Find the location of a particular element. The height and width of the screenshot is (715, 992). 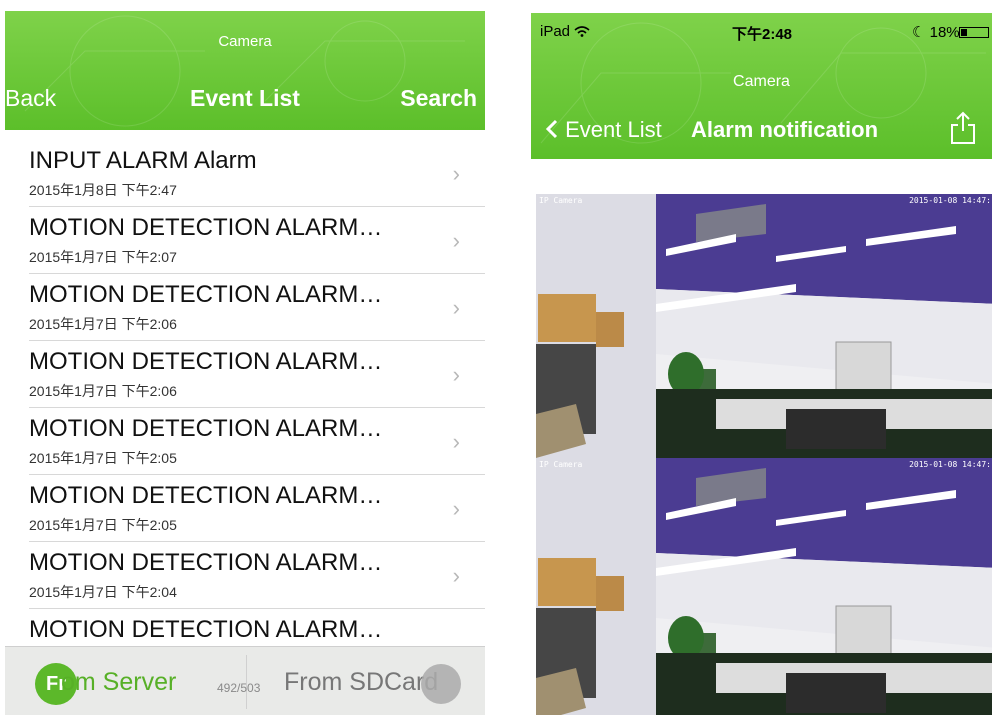

navigation-bar: Camera Back Event List Search is located at coordinates (245, 70).